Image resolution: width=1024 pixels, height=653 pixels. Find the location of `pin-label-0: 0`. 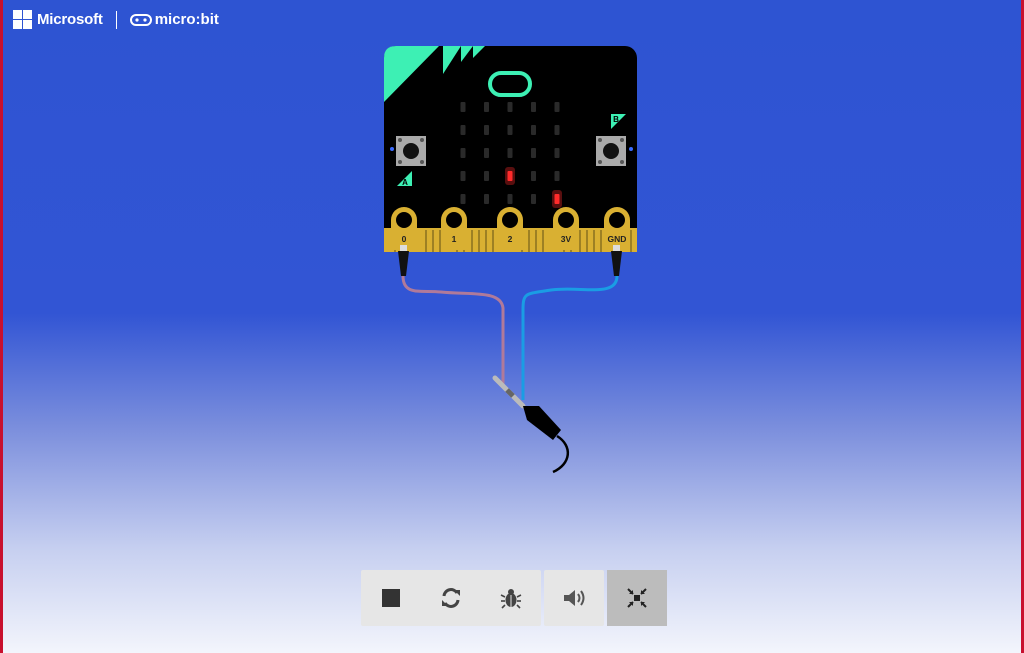

pin-label-0: 0 is located at coordinates (404, 239).